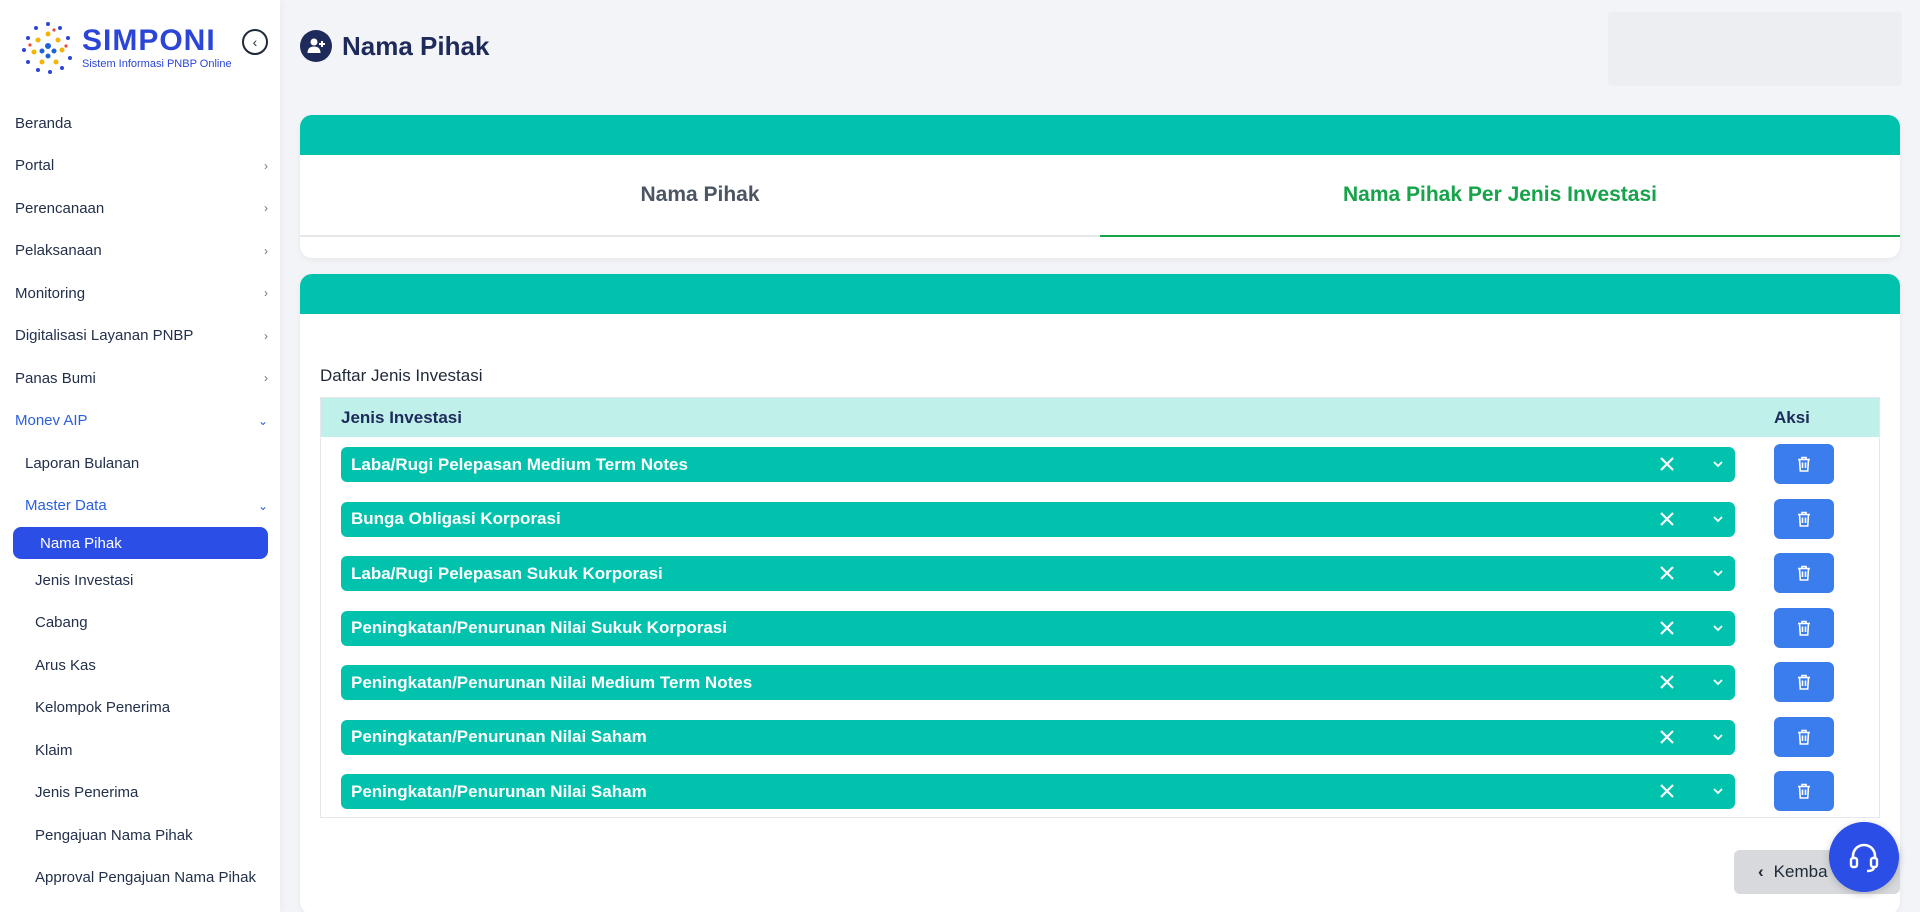 Image resolution: width=1920 pixels, height=912 pixels. I want to click on investment-select: Bunga Obligasi Korporasi, so click(1038, 519).